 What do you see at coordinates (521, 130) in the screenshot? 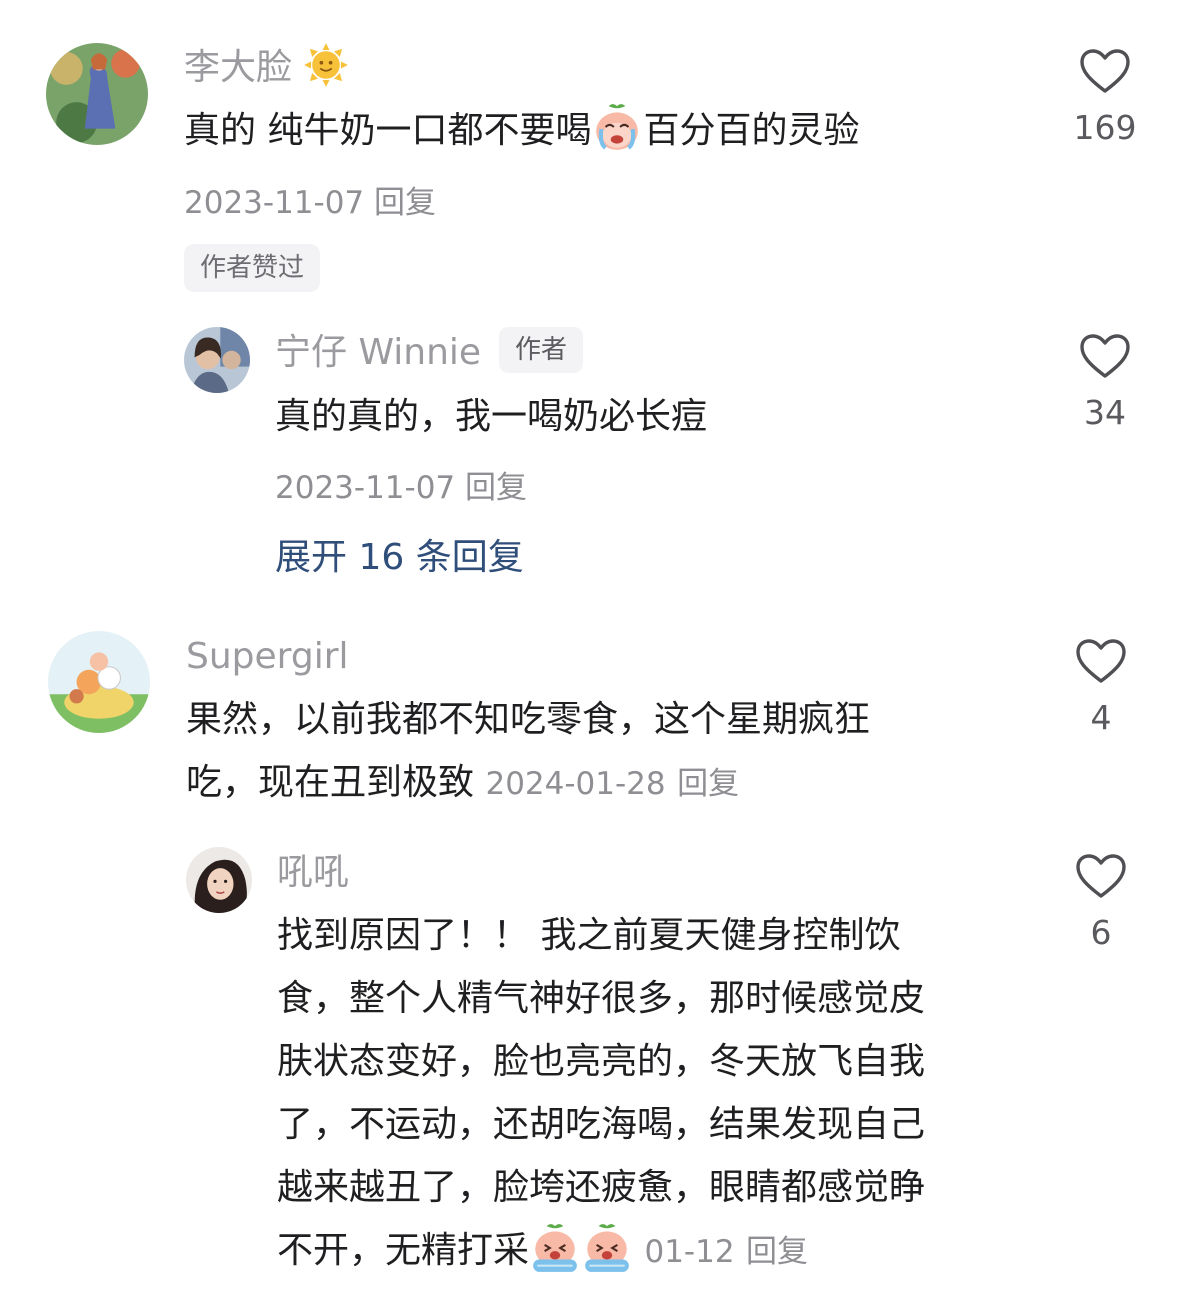
I see `comment-text: 真的 纯牛奶一口都不要喝 百分百的灵验` at bounding box center [521, 130].